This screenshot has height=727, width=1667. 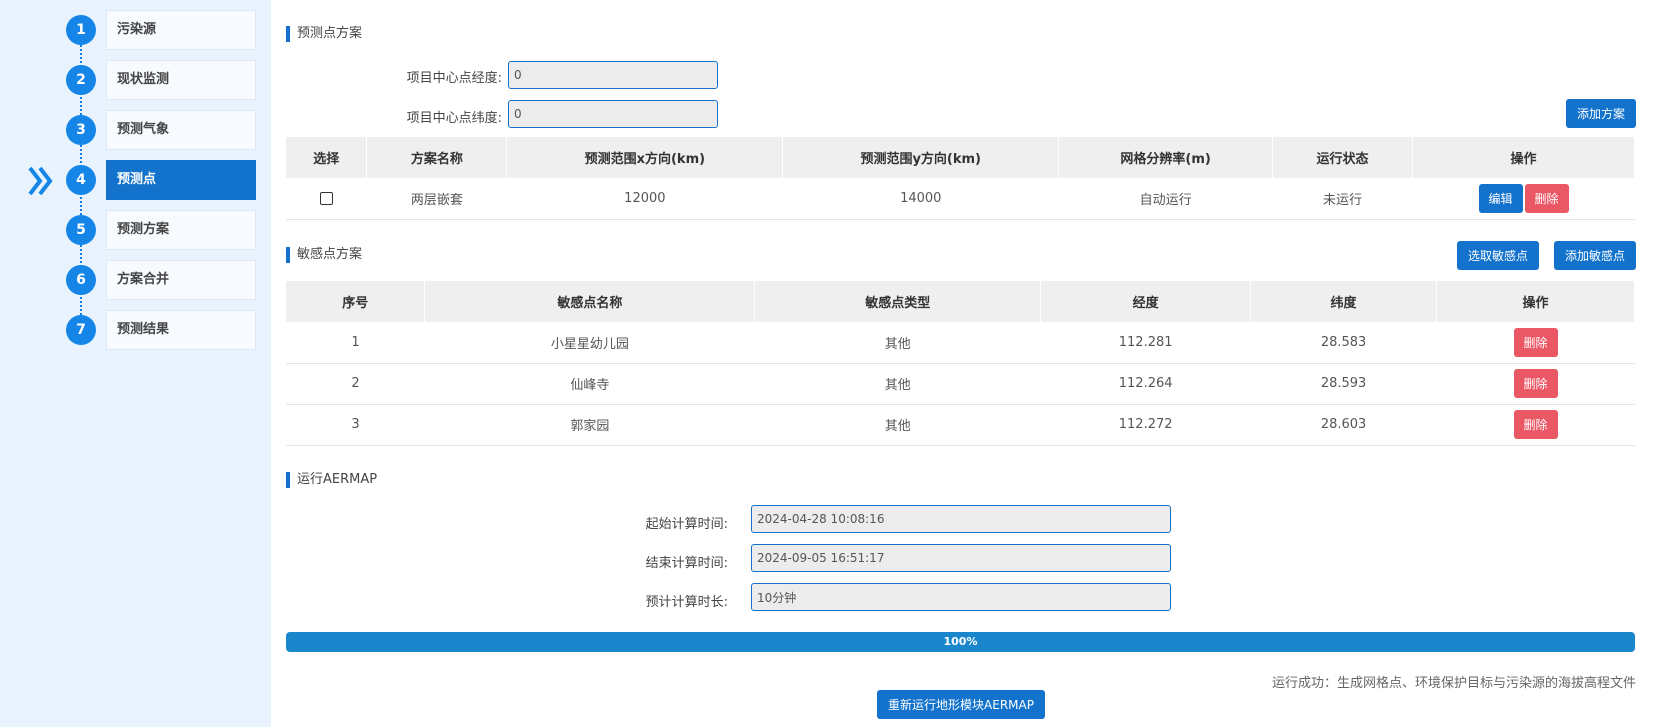 What do you see at coordinates (81, 280) in the screenshot?
I see `step-number-badge: 6` at bounding box center [81, 280].